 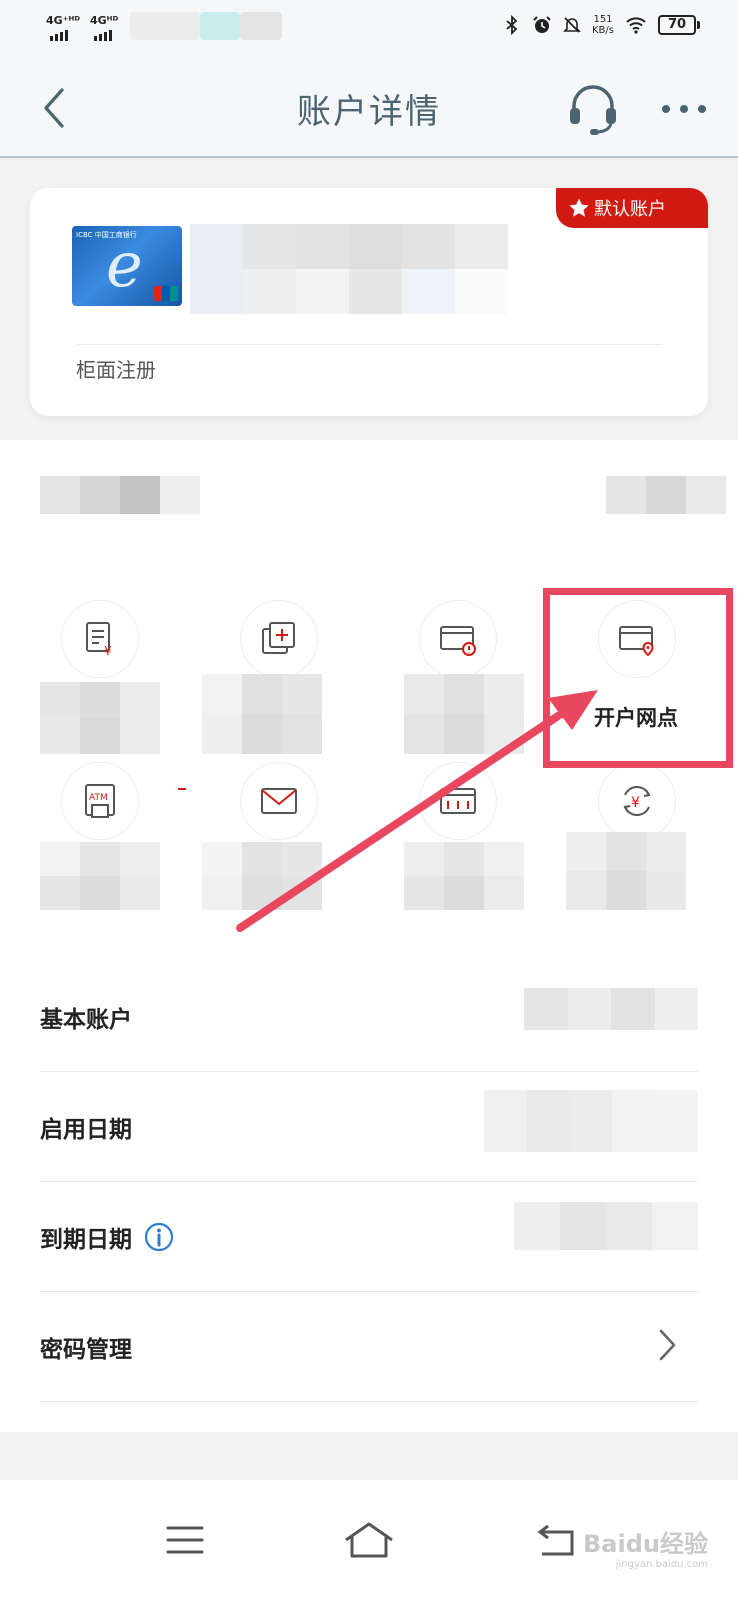 I want to click on row-label-with-info: 到期日期, so click(x=107, y=1237).